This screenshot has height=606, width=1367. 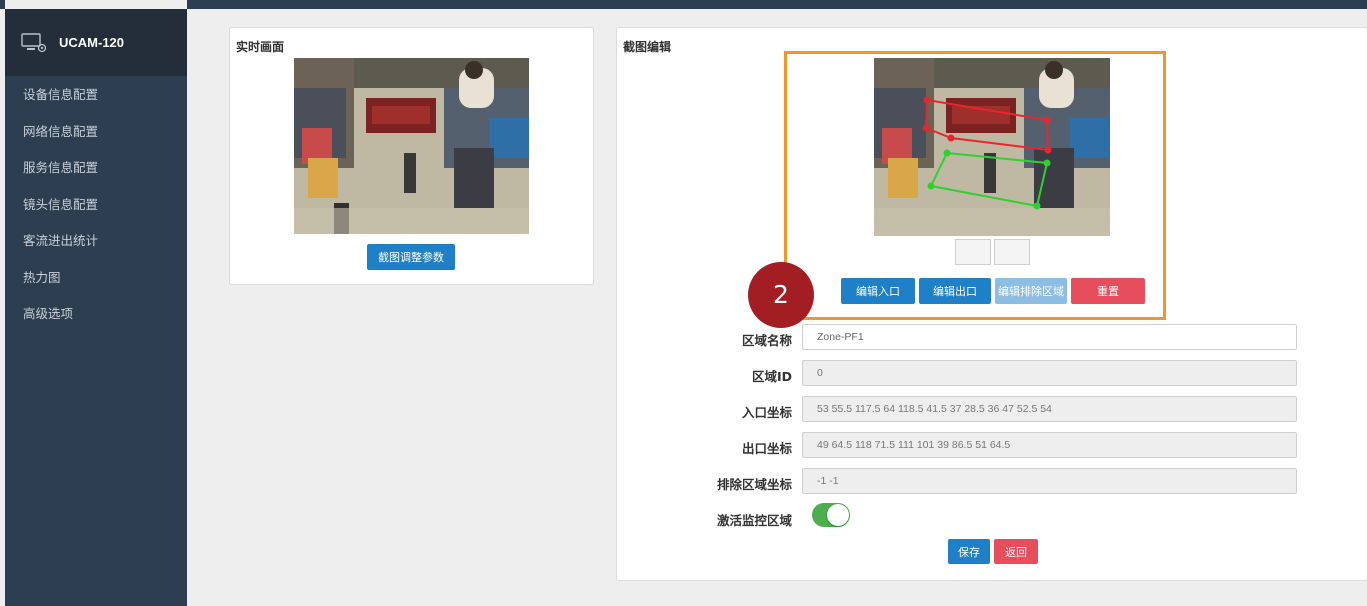 What do you see at coordinates (992, 147) in the screenshot?
I see `edit-camera-image` at bounding box center [992, 147].